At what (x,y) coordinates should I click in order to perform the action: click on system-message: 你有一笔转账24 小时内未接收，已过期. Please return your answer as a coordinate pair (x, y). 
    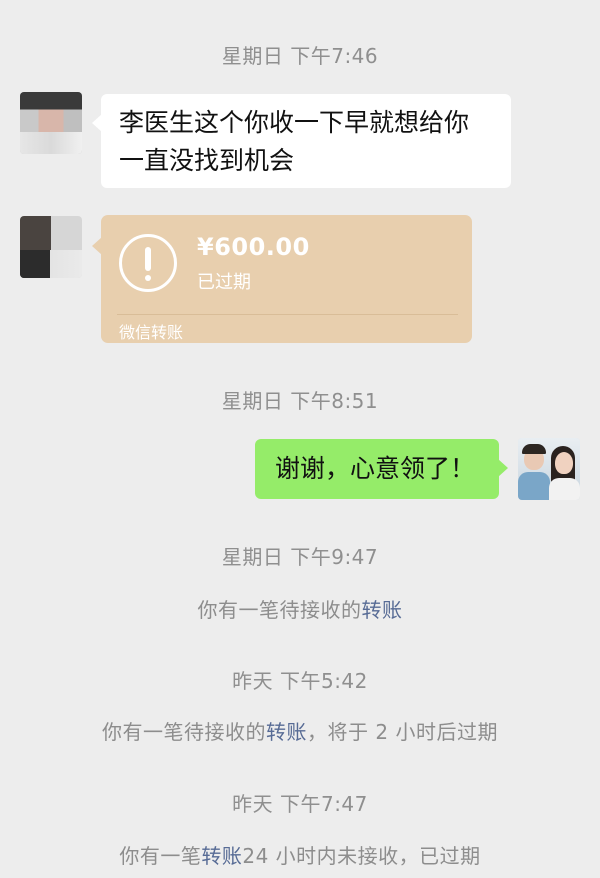
    Looking at the image, I should click on (300, 854).